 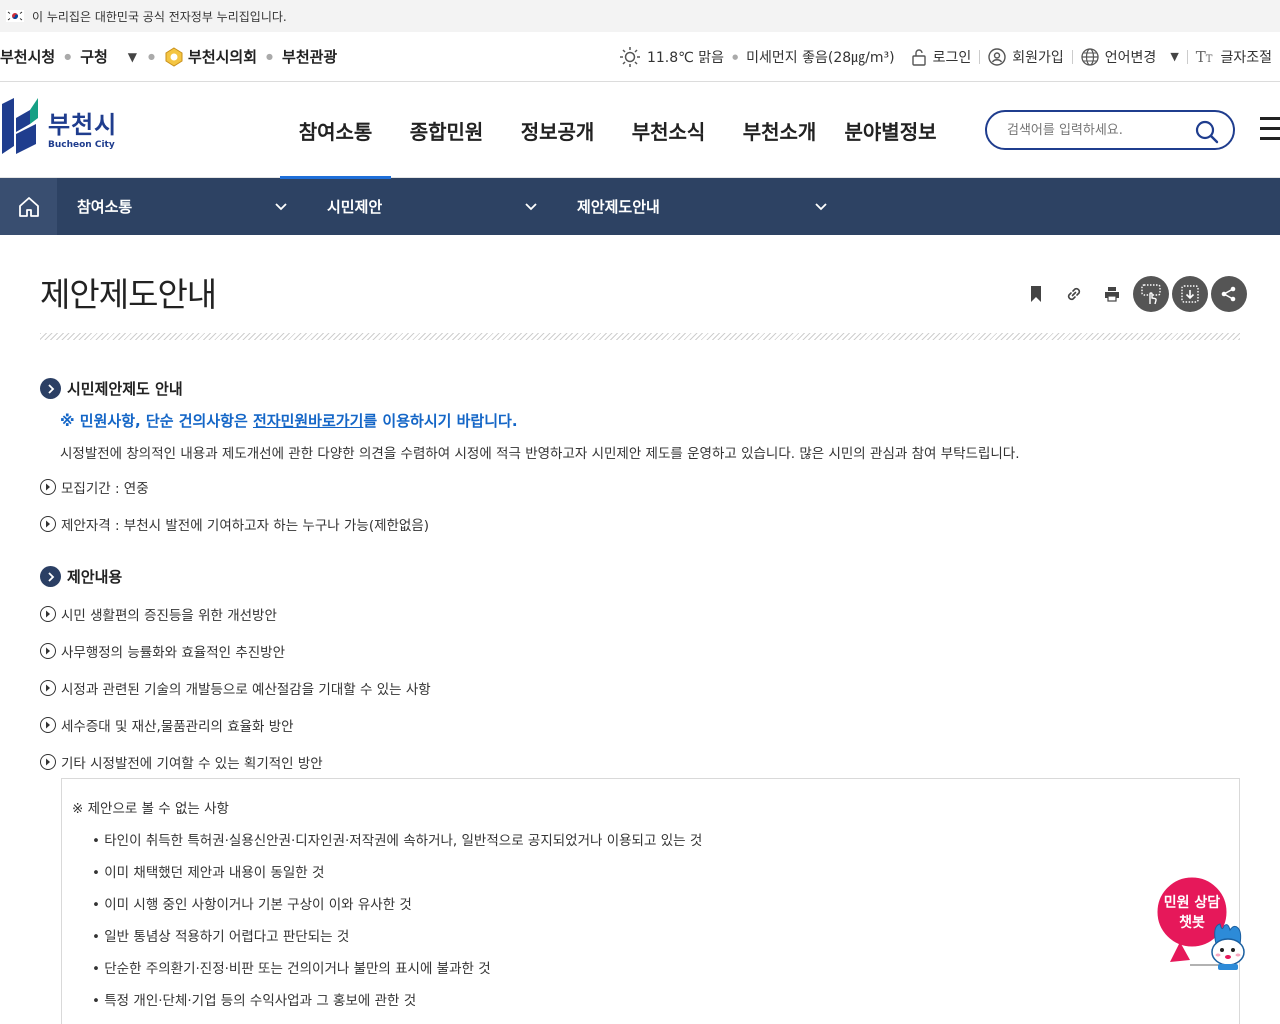 I want to click on dust-text: 미세먼지 좋음(28㎍/m³), so click(x=820, y=57).